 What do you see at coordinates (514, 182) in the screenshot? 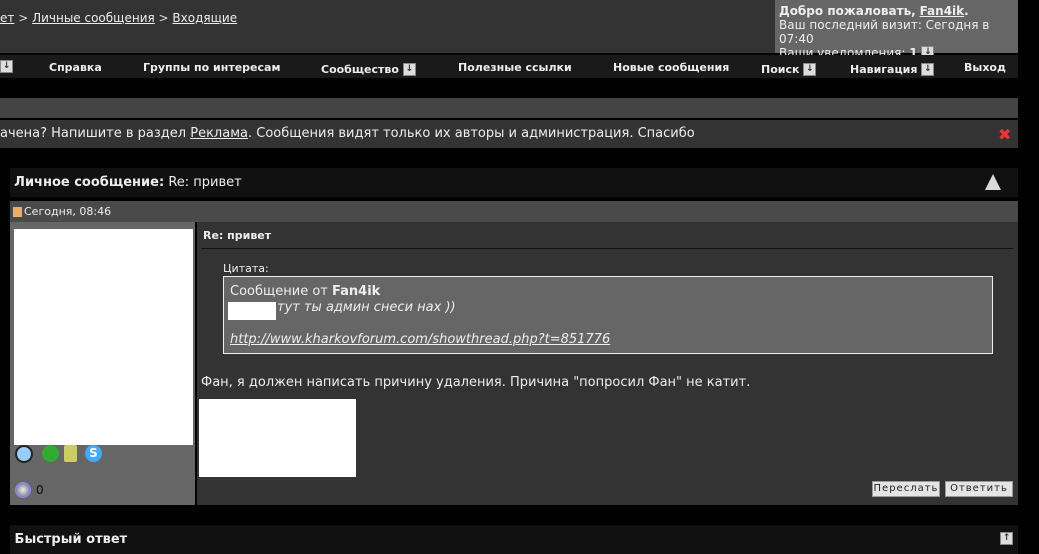
I see `message-title-bar: Личное сообщение: Re: привет` at bounding box center [514, 182].